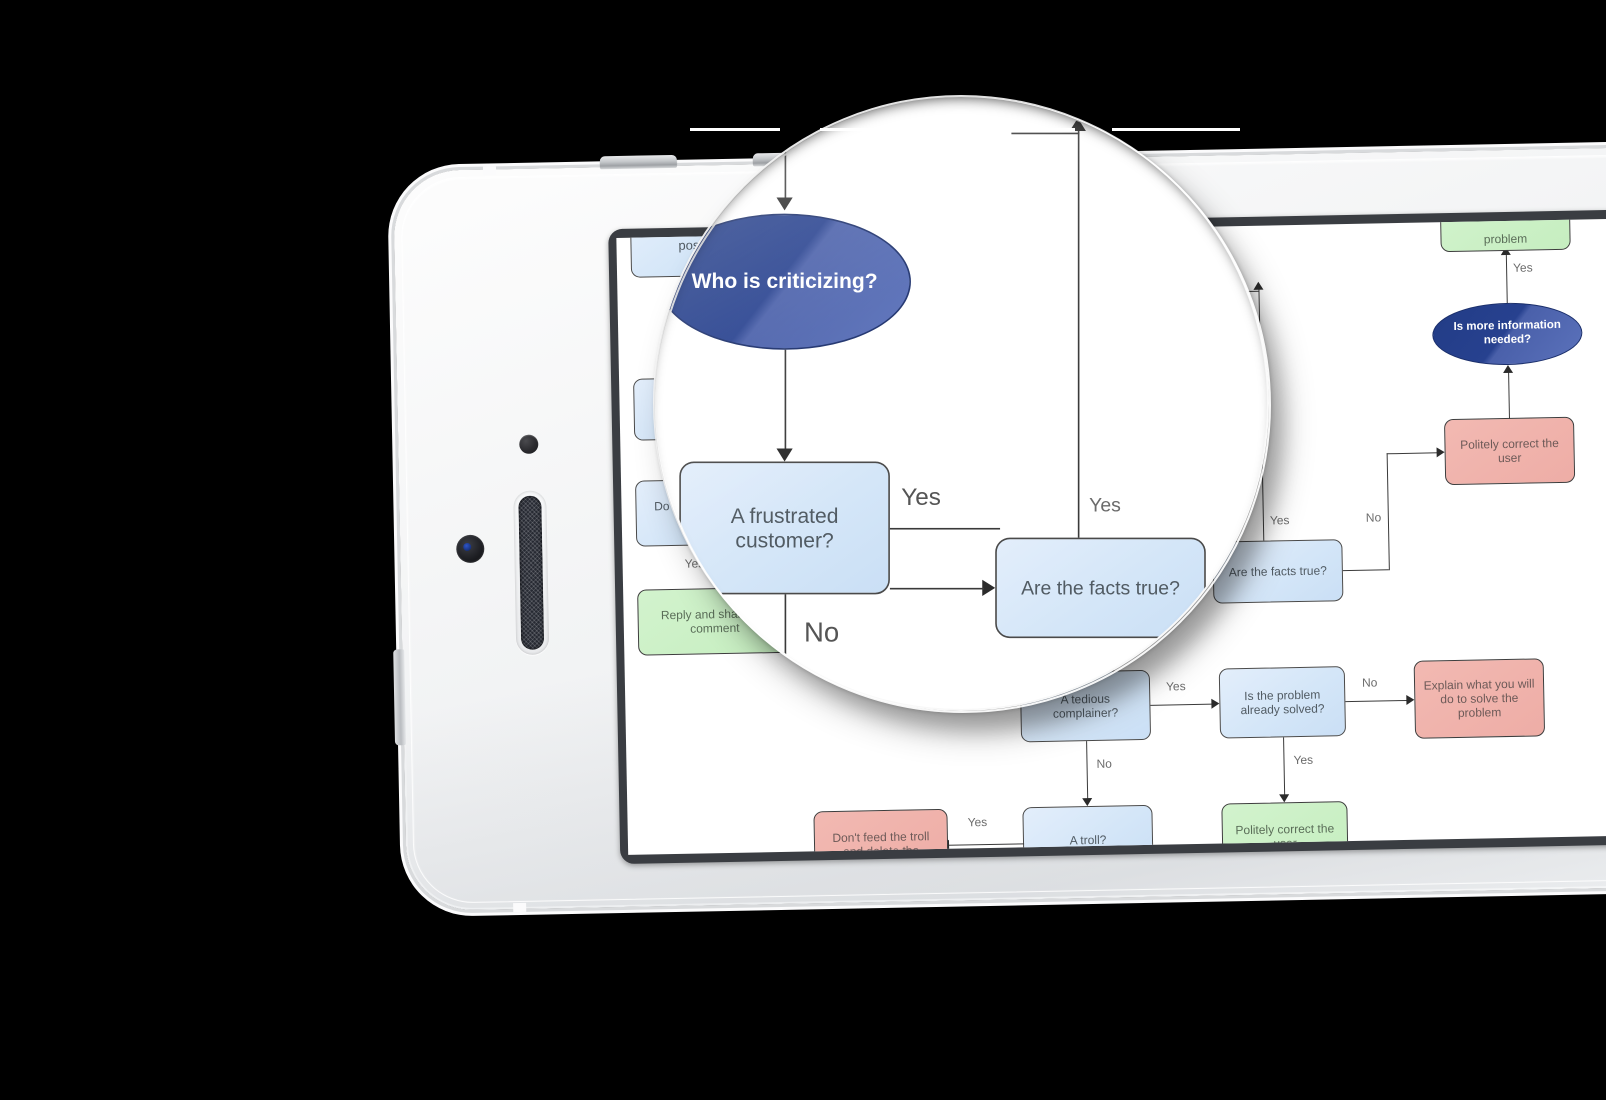 Image resolution: width=1606 pixels, height=1100 pixels. What do you see at coordinates (489, 171) in the screenshot?
I see `antenna-band-top` at bounding box center [489, 171].